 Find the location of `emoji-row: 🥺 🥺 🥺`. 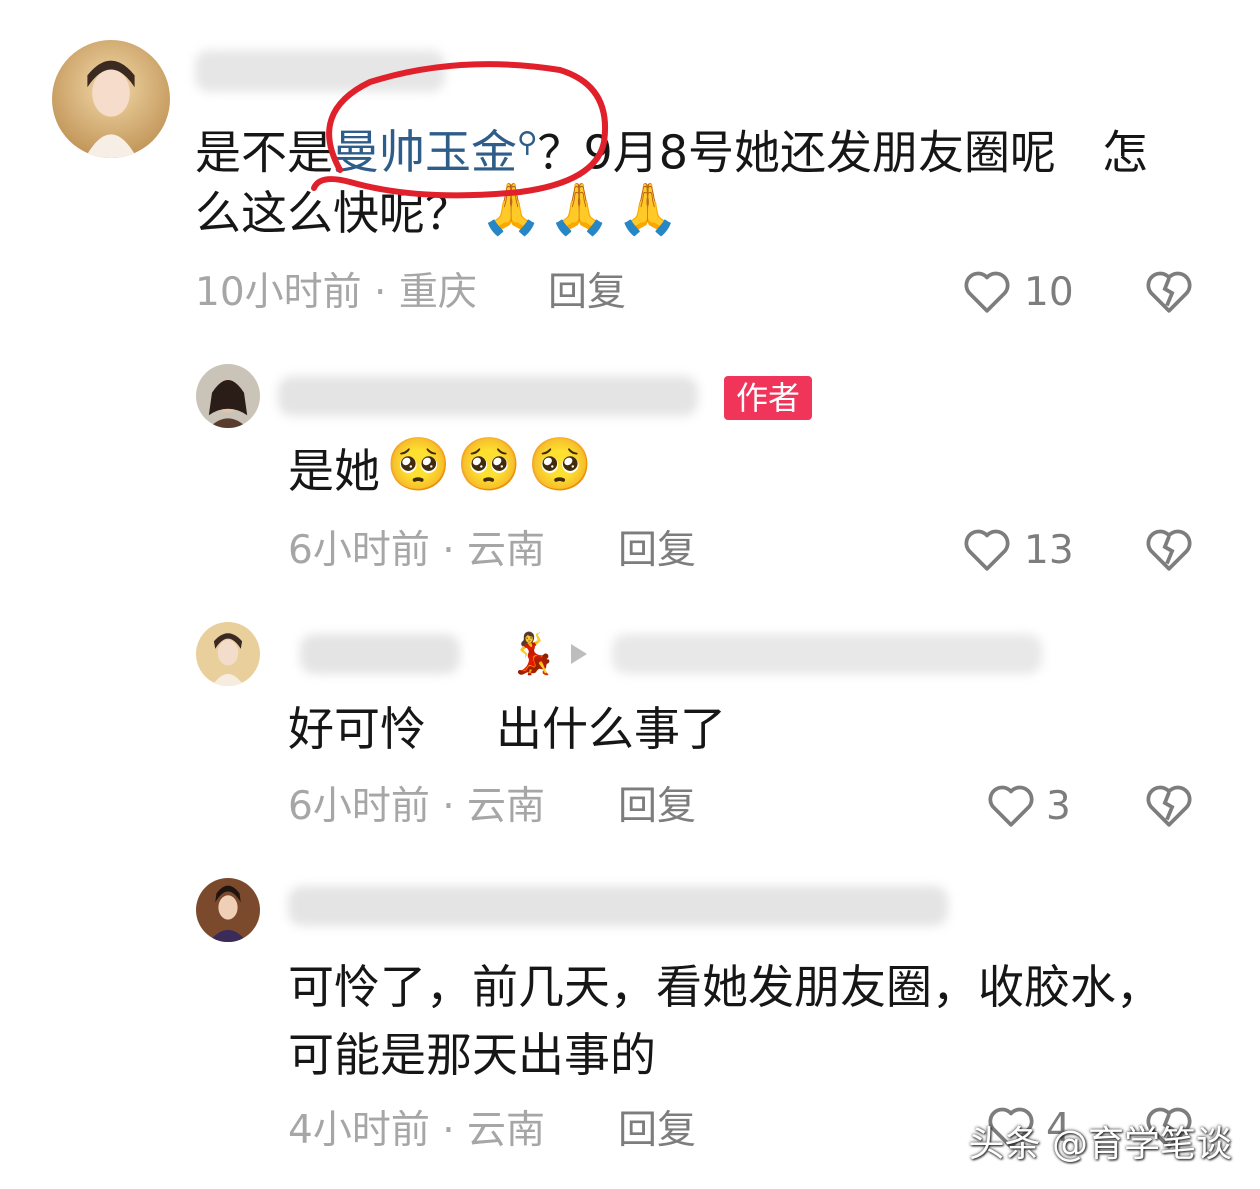

emoji-row: 🥺 🥺 🥺 is located at coordinates (489, 464).